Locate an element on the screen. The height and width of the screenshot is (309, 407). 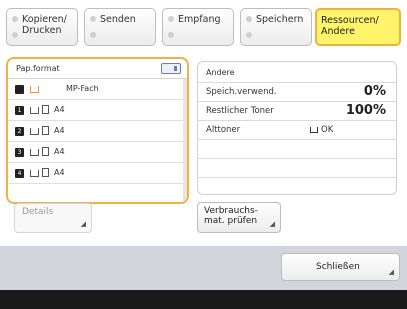
slot-mp-icon is located at coordinates (19, 89).